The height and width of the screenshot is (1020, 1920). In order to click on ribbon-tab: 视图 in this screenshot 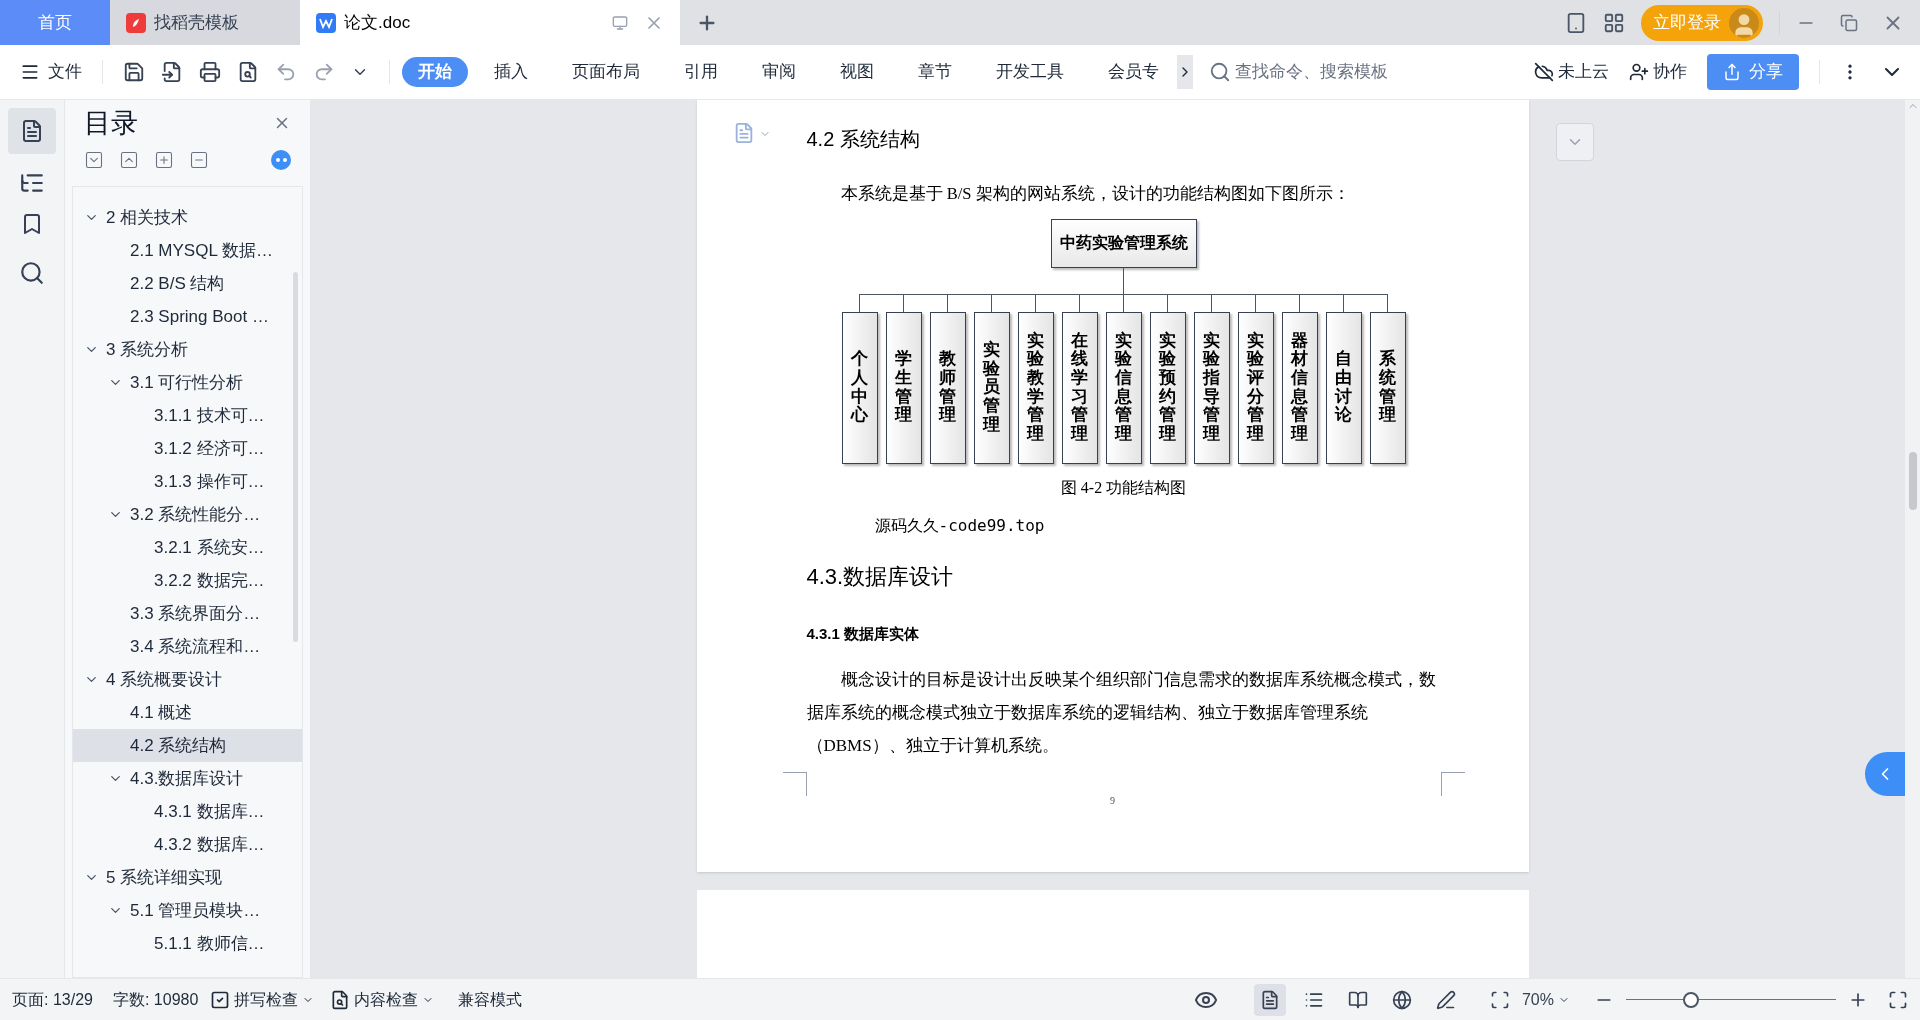, I will do `click(857, 72)`.